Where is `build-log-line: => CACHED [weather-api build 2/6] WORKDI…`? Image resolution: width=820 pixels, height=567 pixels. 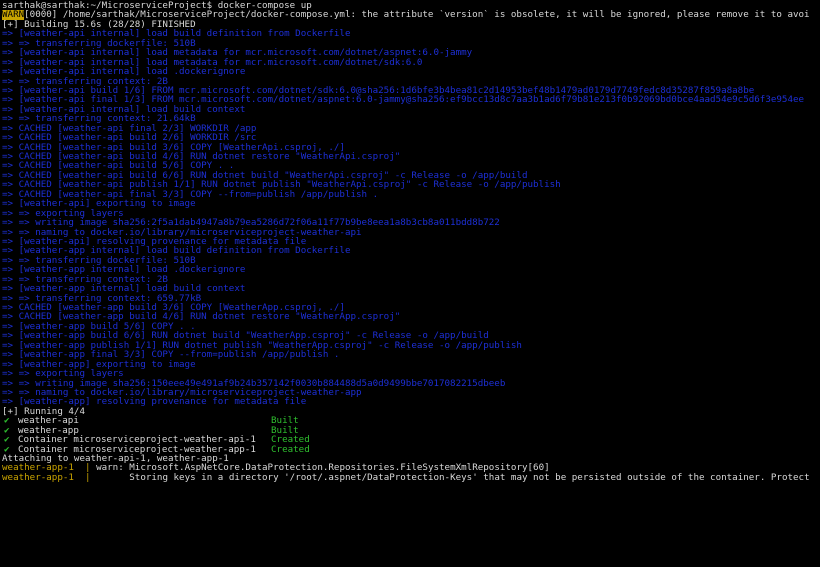
build-log-line: => CACHED [weather-api build 2/6] WORKDI… is located at coordinates (129, 138).